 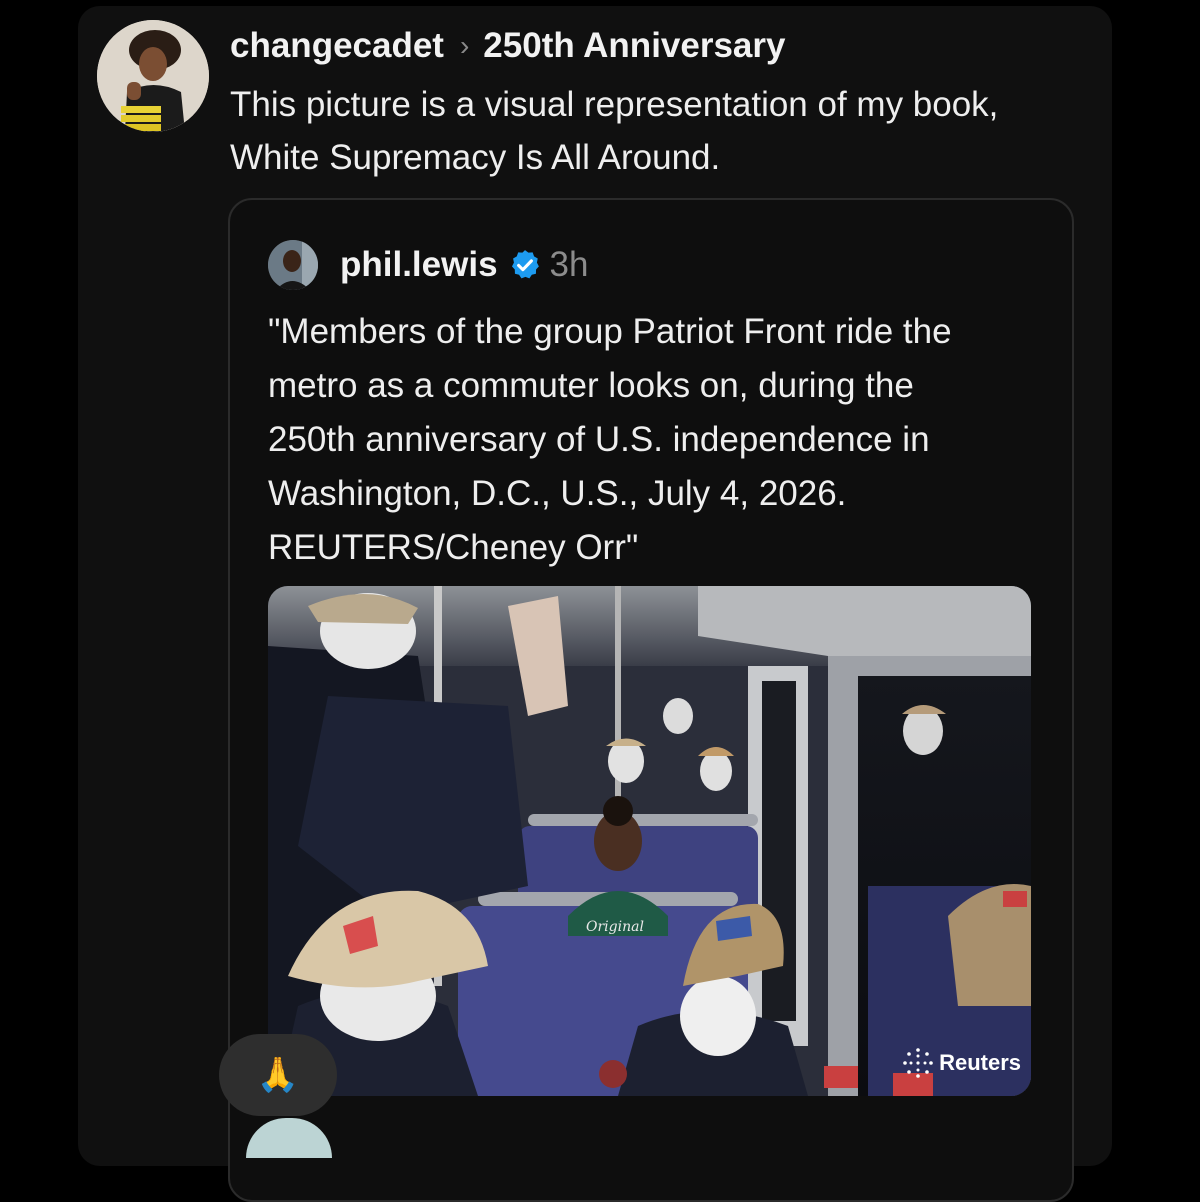 What do you see at coordinates (615, 927) in the screenshot?
I see `shirt-print-text: Original` at bounding box center [615, 927].